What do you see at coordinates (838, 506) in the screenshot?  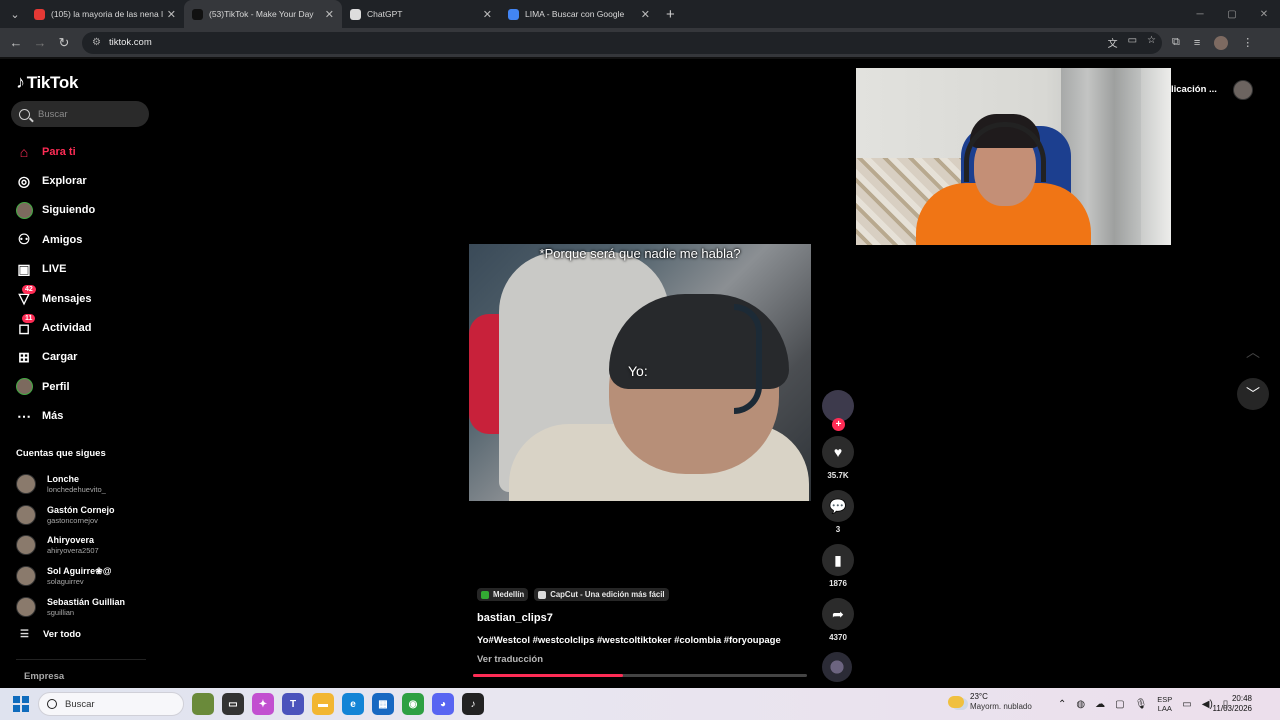 I see `comment-button: 💬` at bounding box center [838, 506].